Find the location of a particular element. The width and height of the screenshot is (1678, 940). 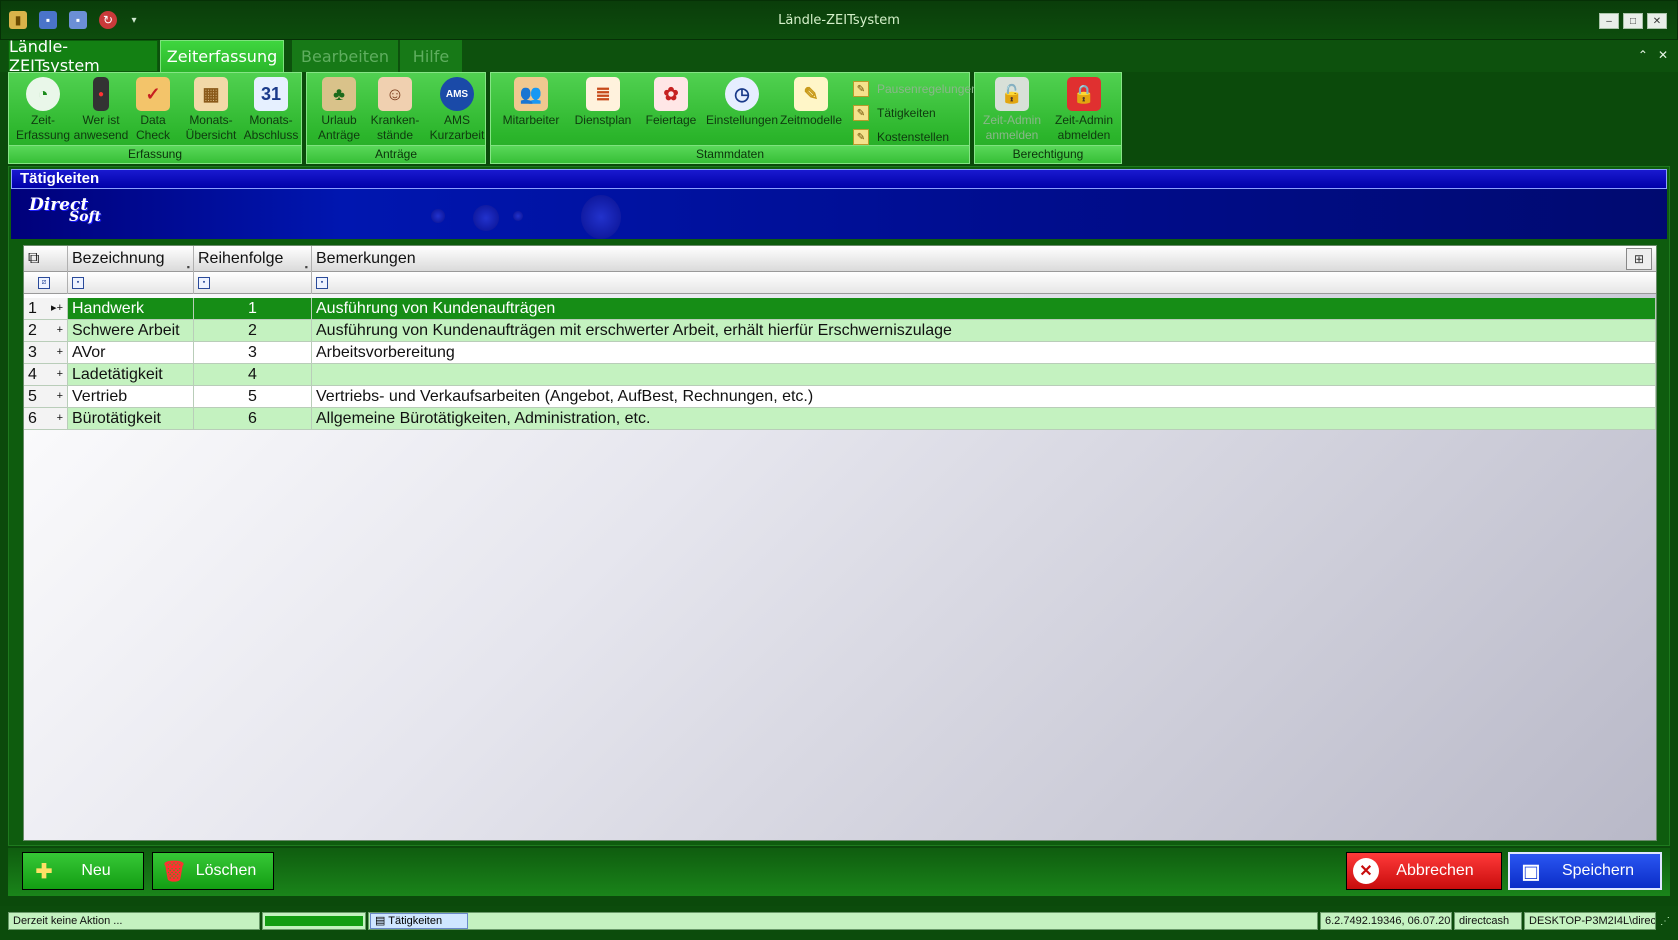

add-folder-icon: ✚ is located at coordinates (44, 871).